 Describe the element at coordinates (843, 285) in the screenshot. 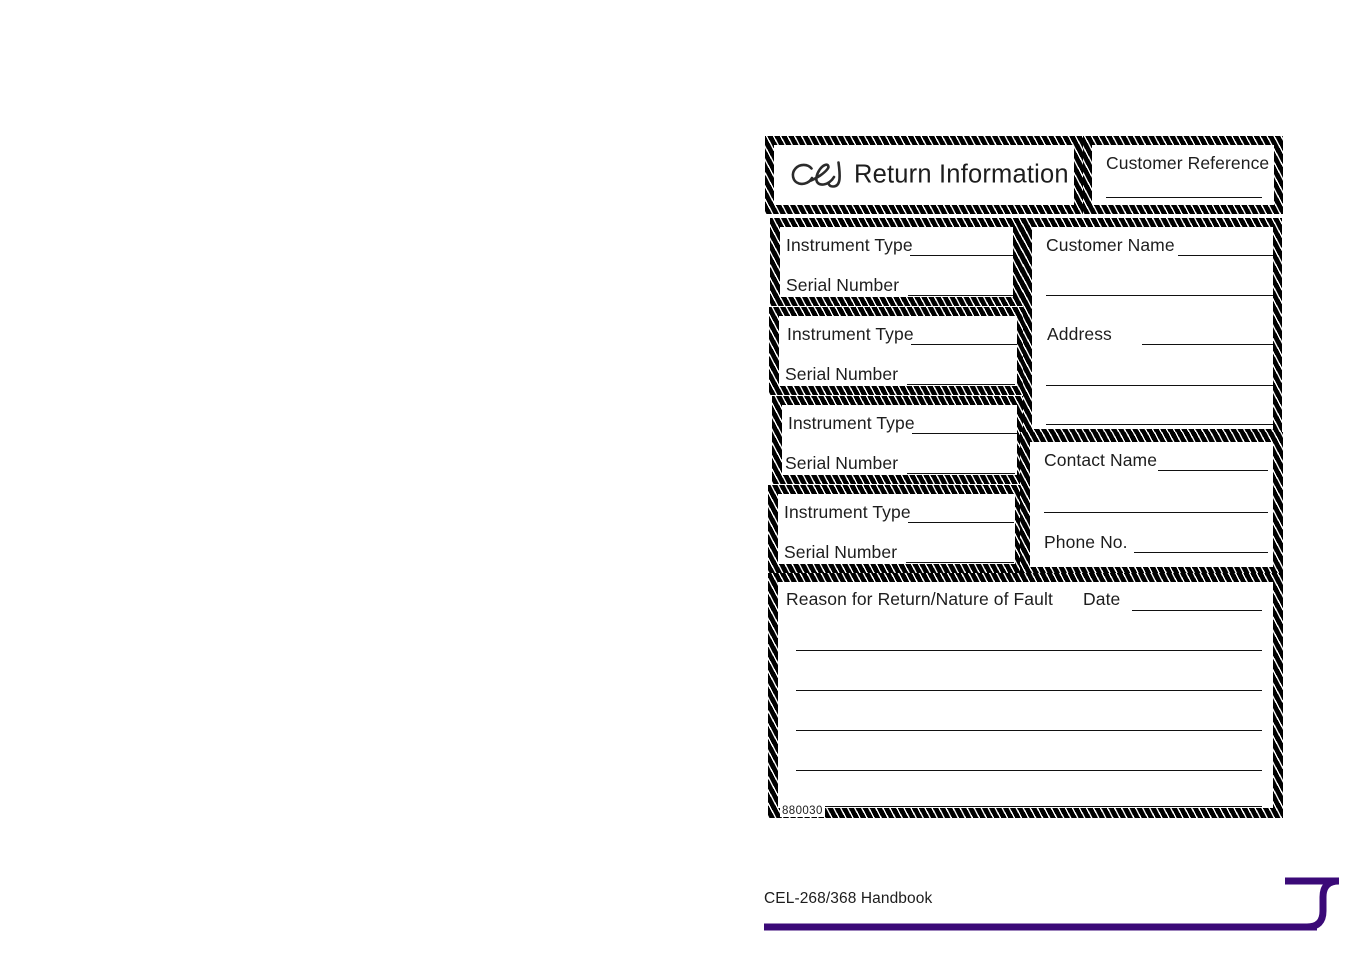

I see `serial-number-label-1: Serial Number` at that location.